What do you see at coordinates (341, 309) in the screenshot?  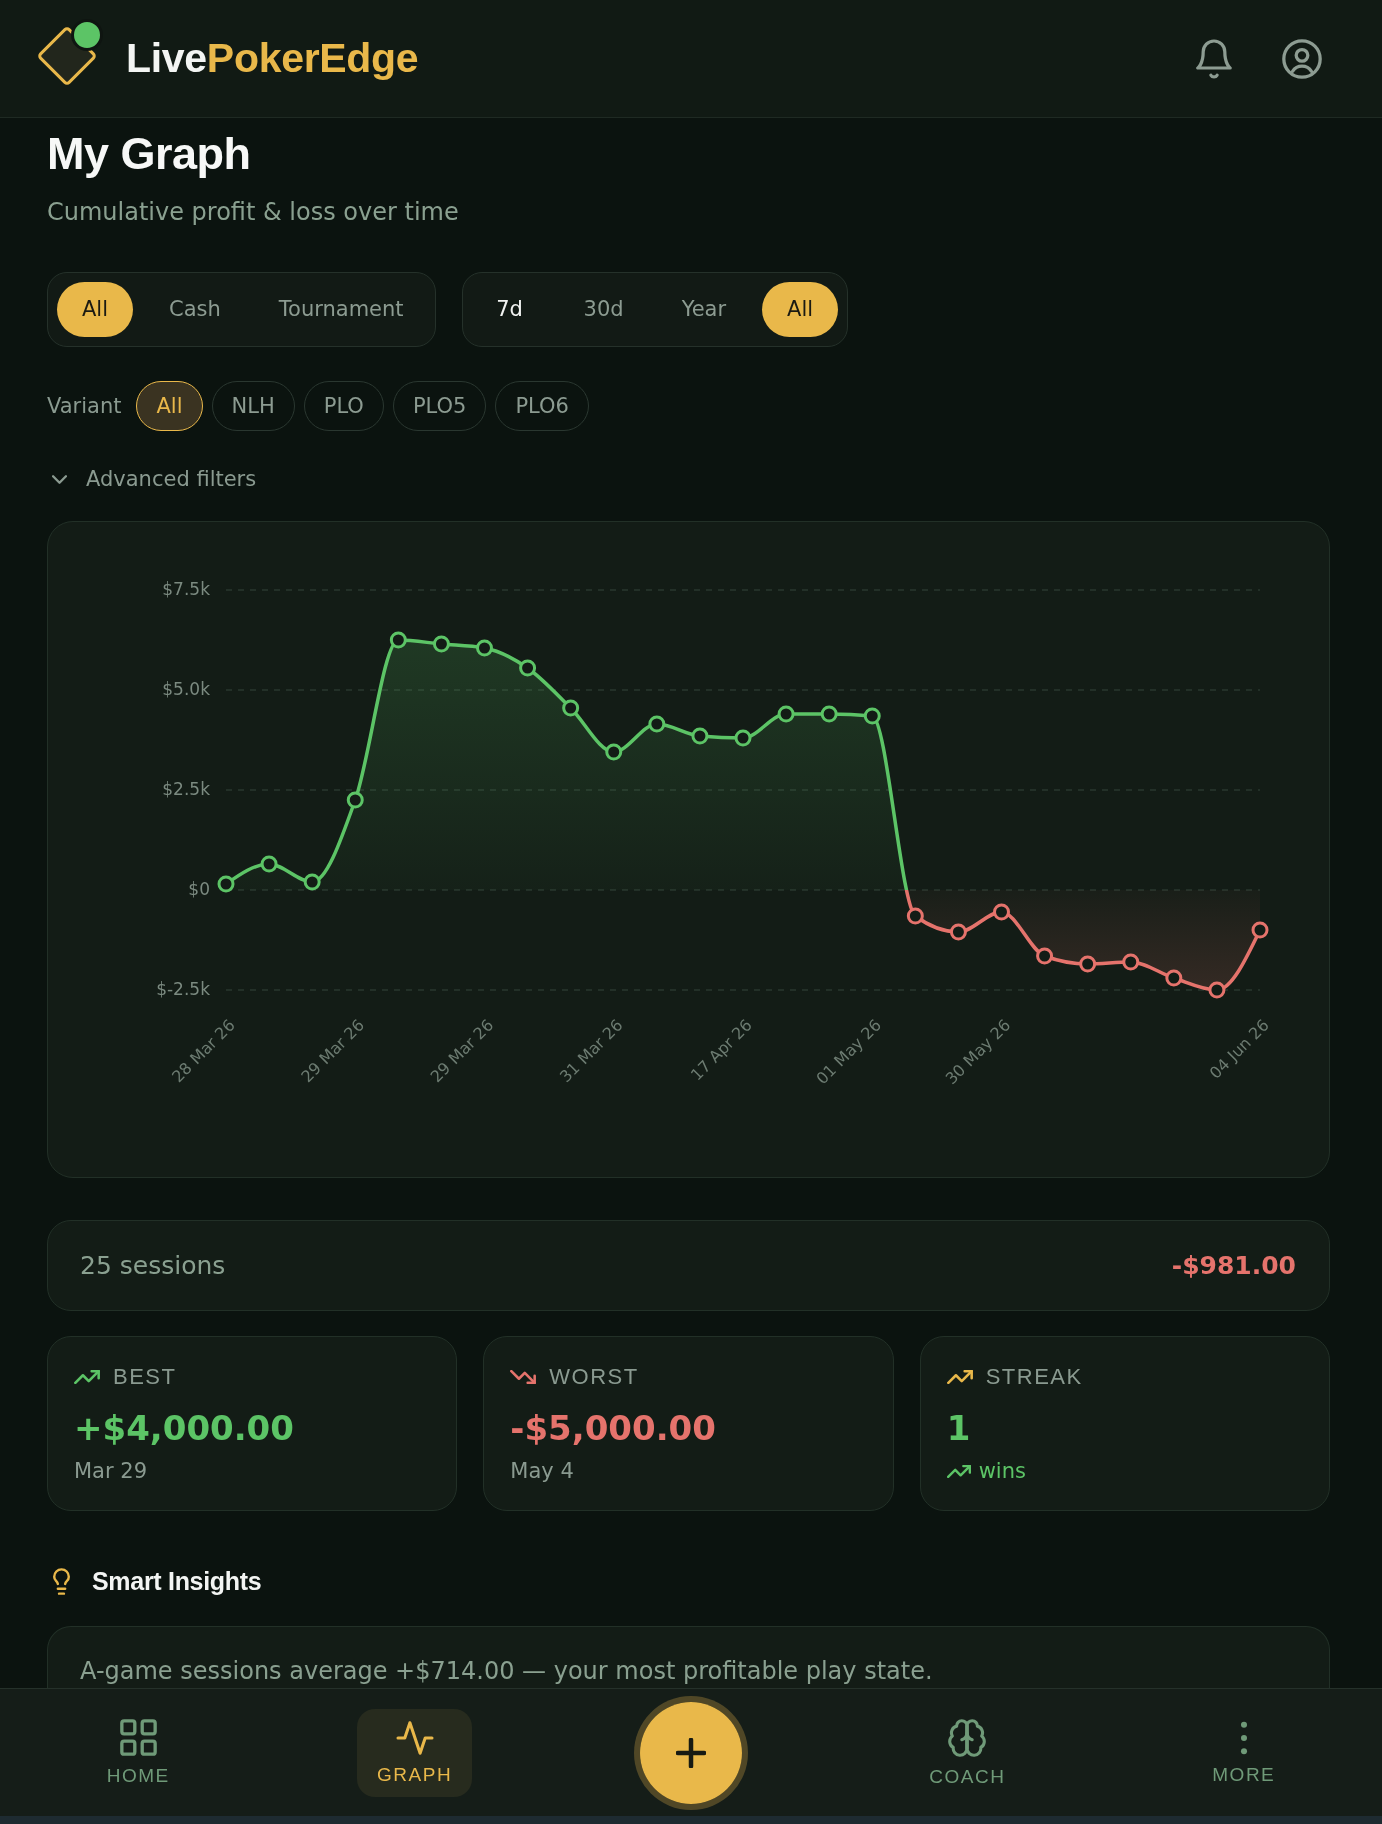 I see `segment-tab: Tournament` at bounding box center [341, 309].